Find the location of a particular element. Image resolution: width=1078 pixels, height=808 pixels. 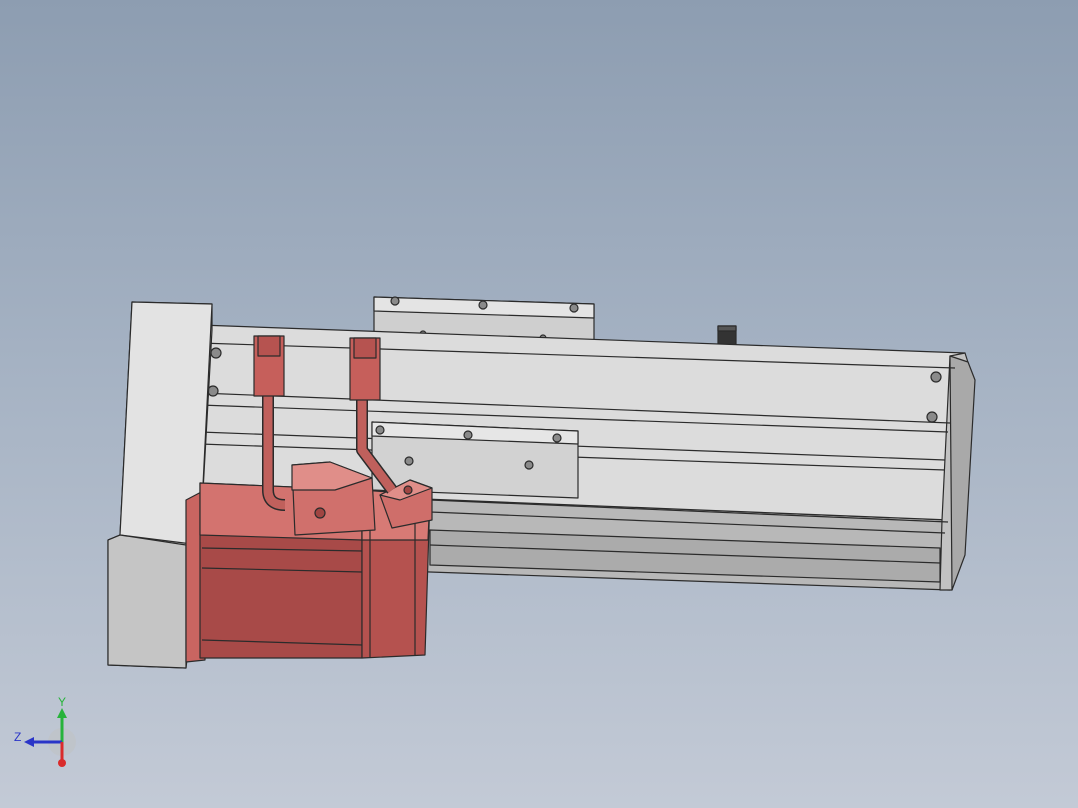

z-axis-arrow is located at coordinates (29, 742).